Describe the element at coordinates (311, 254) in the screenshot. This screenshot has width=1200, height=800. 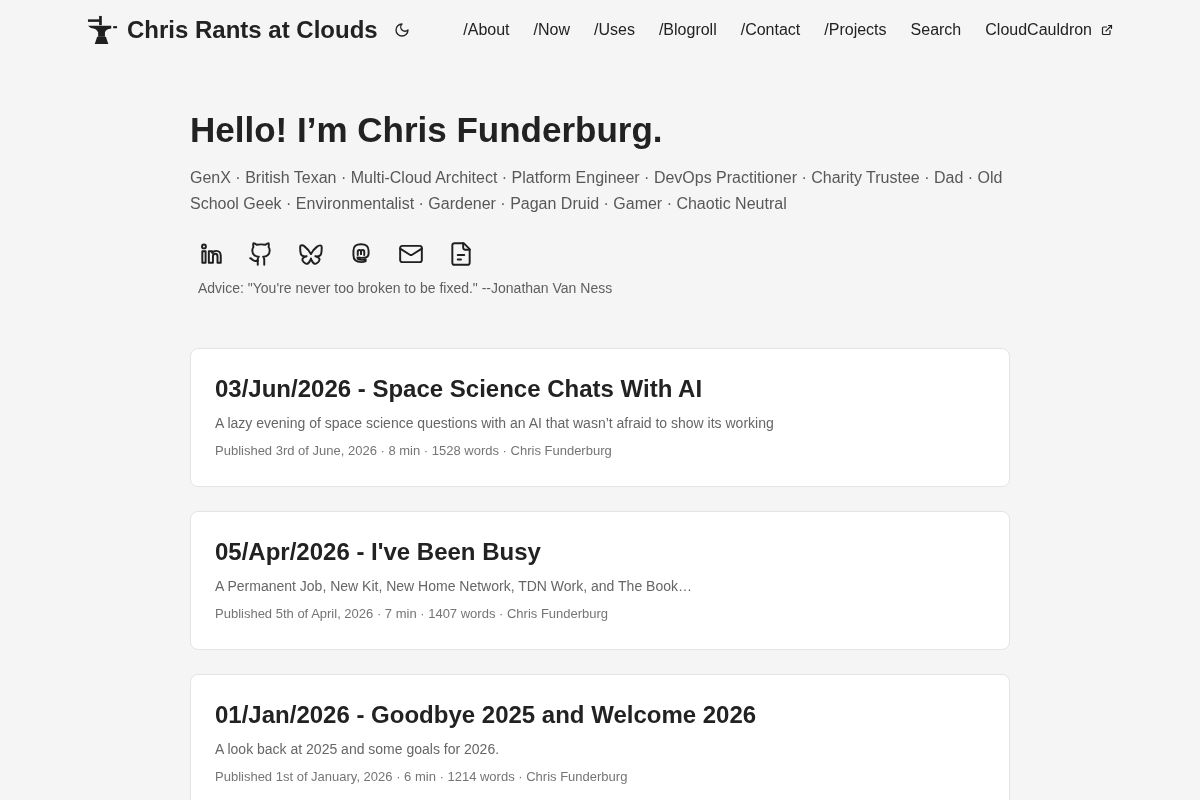
I see `butterfly-icon` at that location.